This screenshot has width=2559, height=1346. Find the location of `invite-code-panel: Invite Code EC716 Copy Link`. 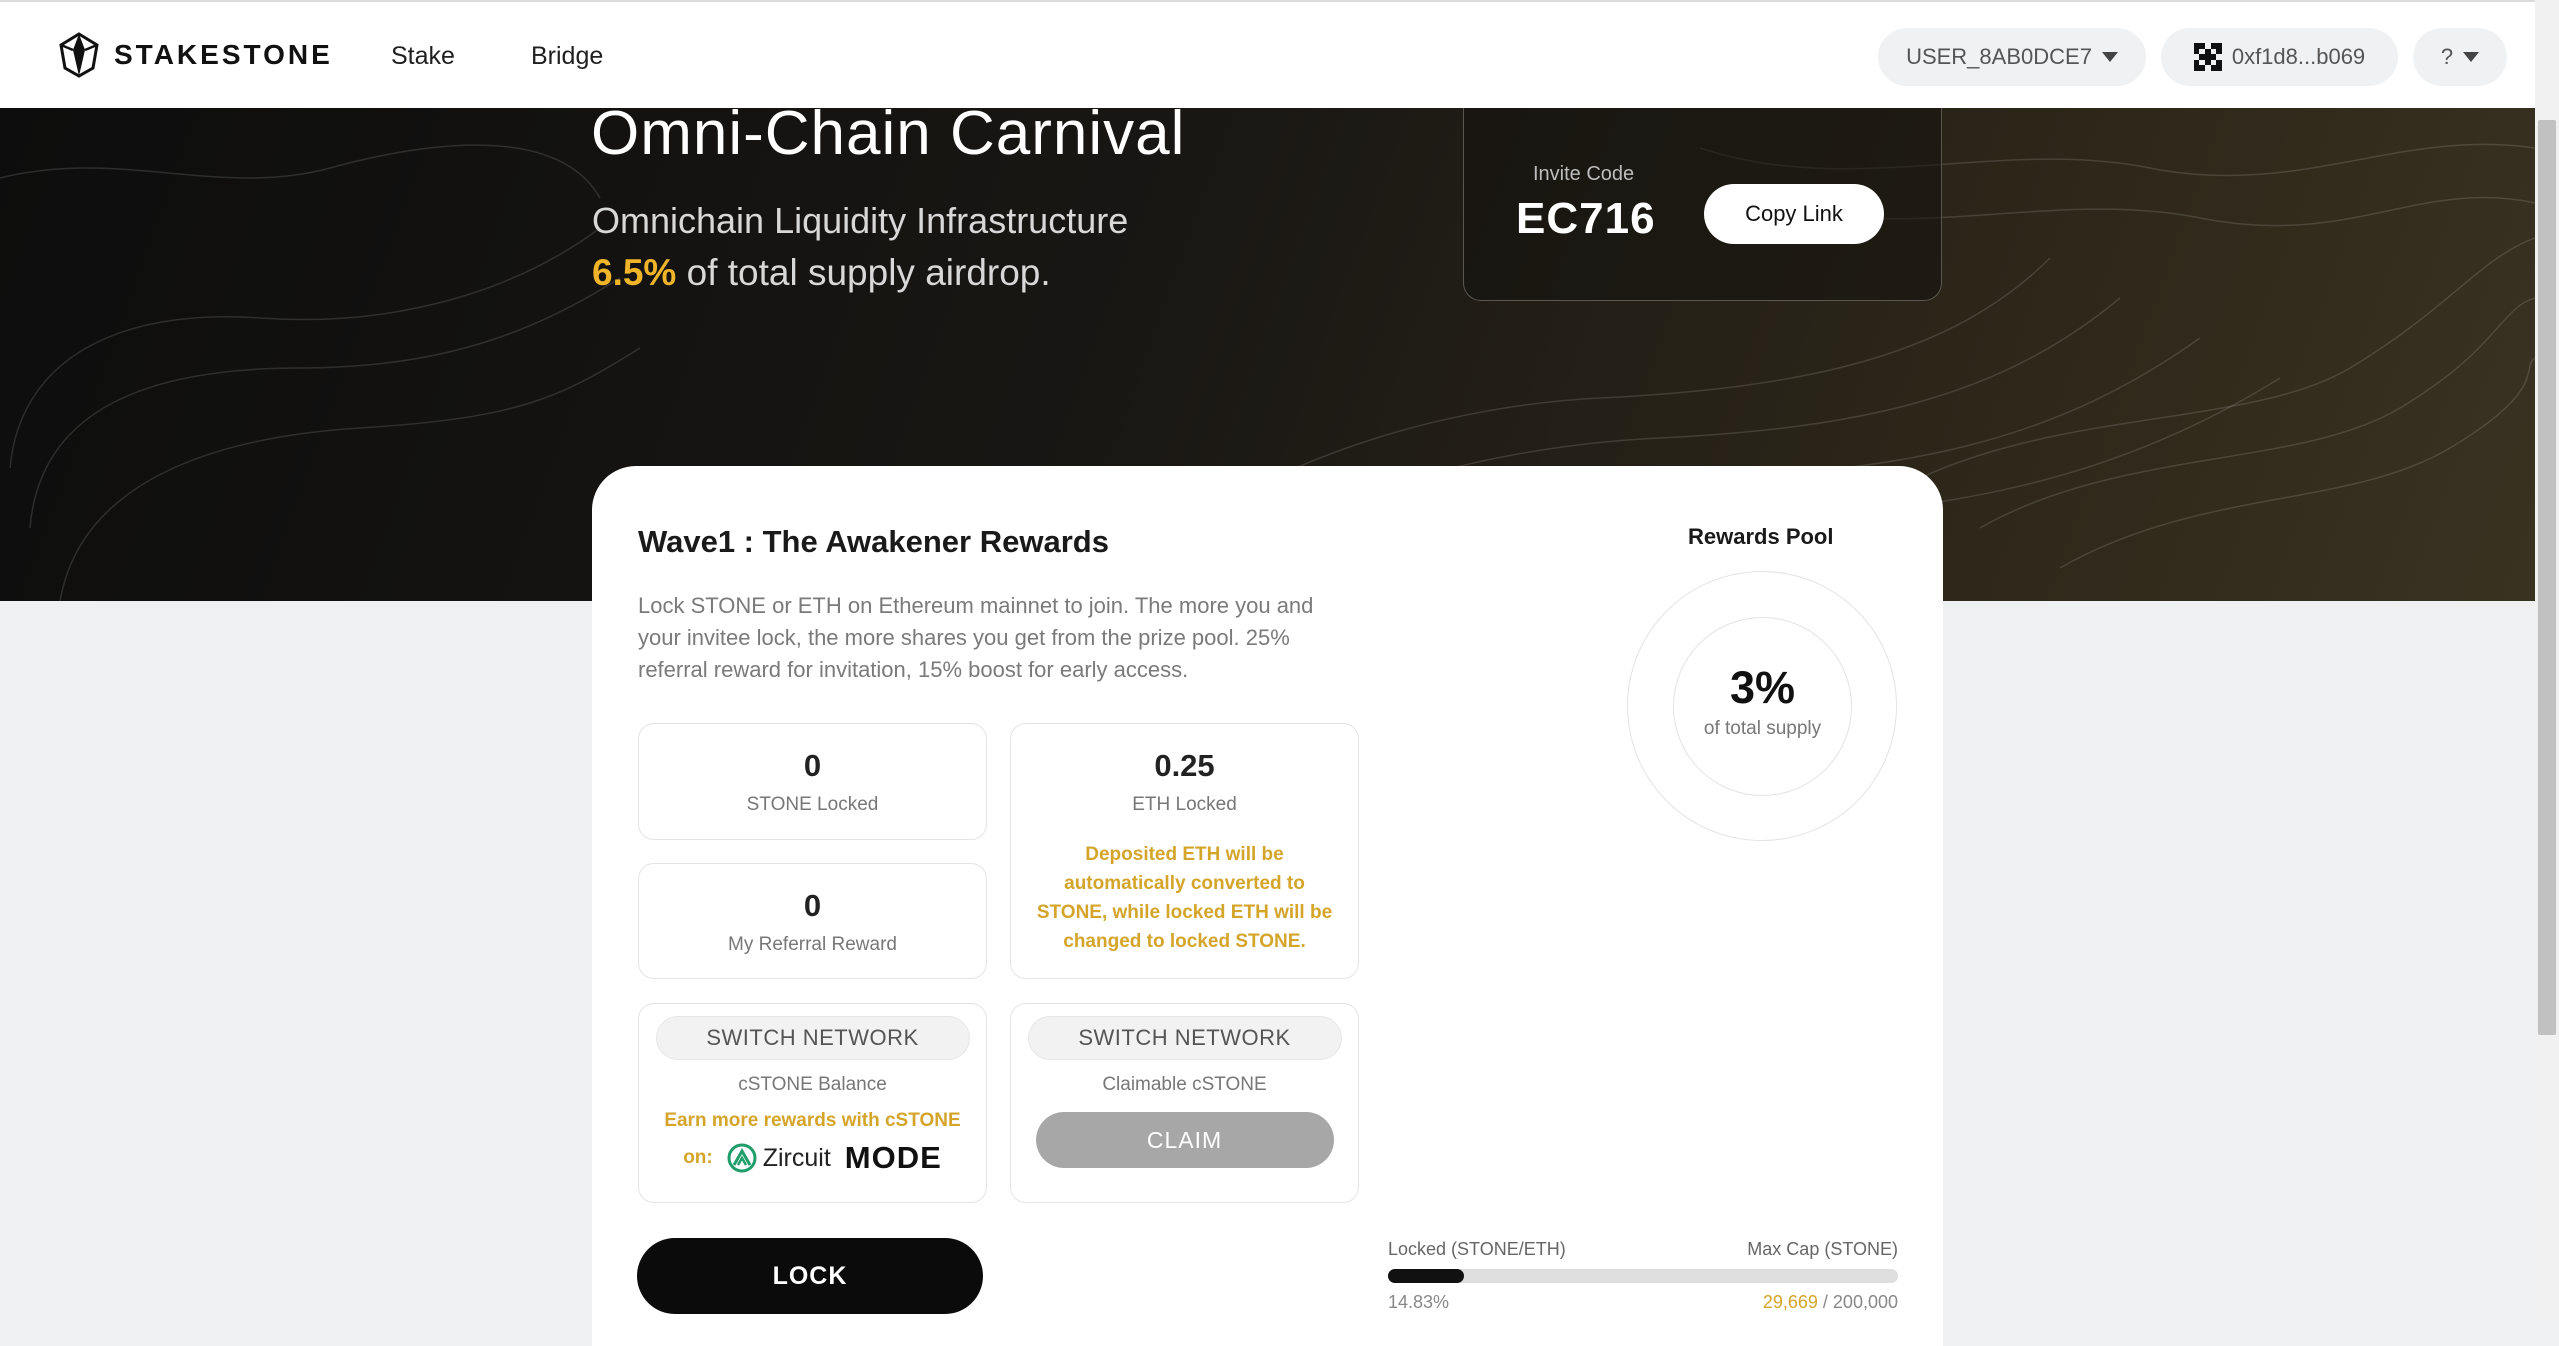

invite-code-panel: Invite Code EC716 Copy Link is located at coordinates (1702, 204).